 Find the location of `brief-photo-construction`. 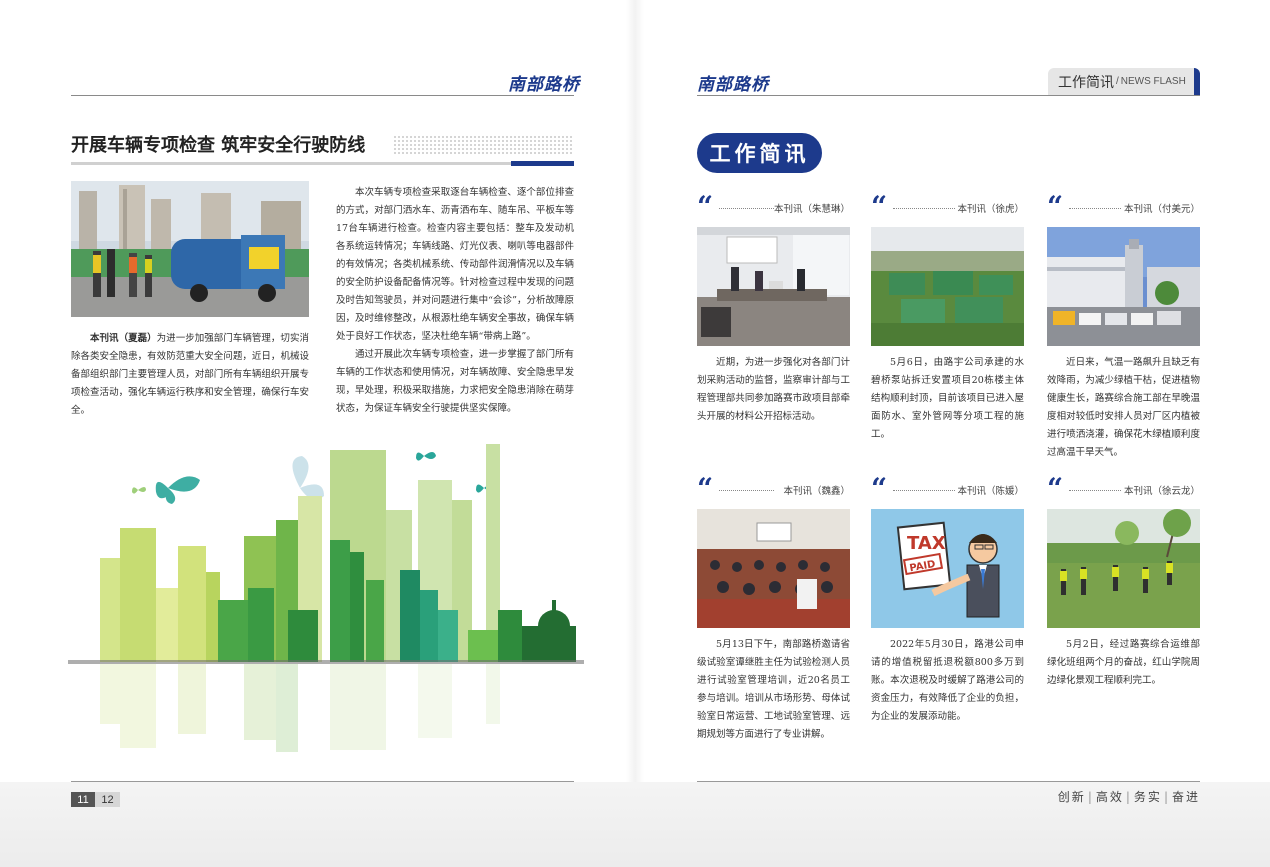

brief-photo-construction is located at coordinates (947, 286).